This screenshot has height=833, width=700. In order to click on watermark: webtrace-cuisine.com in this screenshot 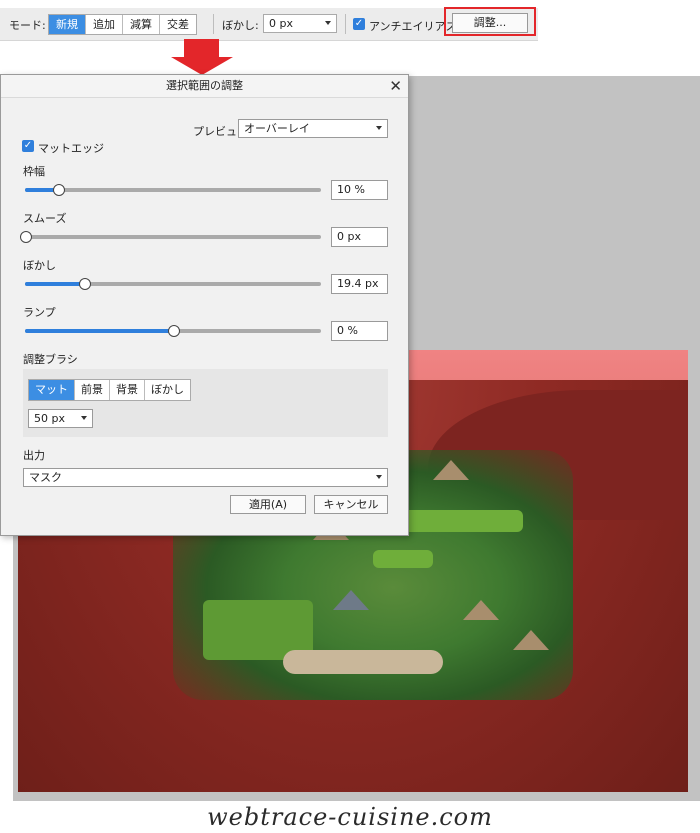, I will do `click(350, 817)`.